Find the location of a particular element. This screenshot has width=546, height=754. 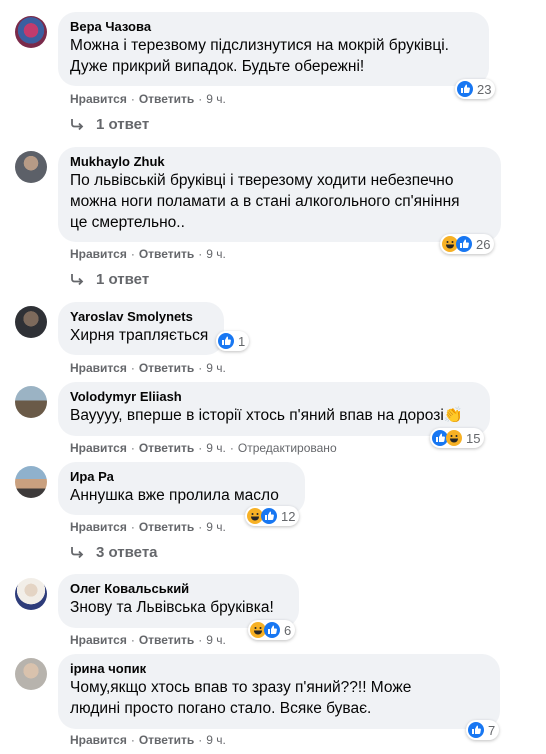

reaction-count: 26 is located at coordinates (483, 244).